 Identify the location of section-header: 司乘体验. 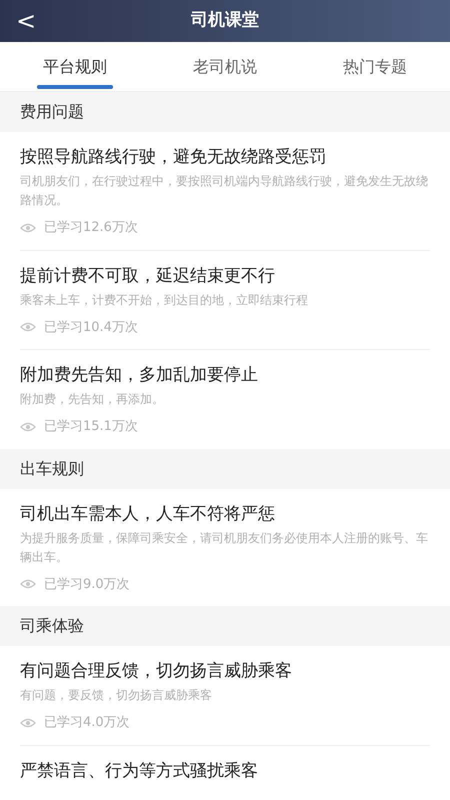
(225, 626).